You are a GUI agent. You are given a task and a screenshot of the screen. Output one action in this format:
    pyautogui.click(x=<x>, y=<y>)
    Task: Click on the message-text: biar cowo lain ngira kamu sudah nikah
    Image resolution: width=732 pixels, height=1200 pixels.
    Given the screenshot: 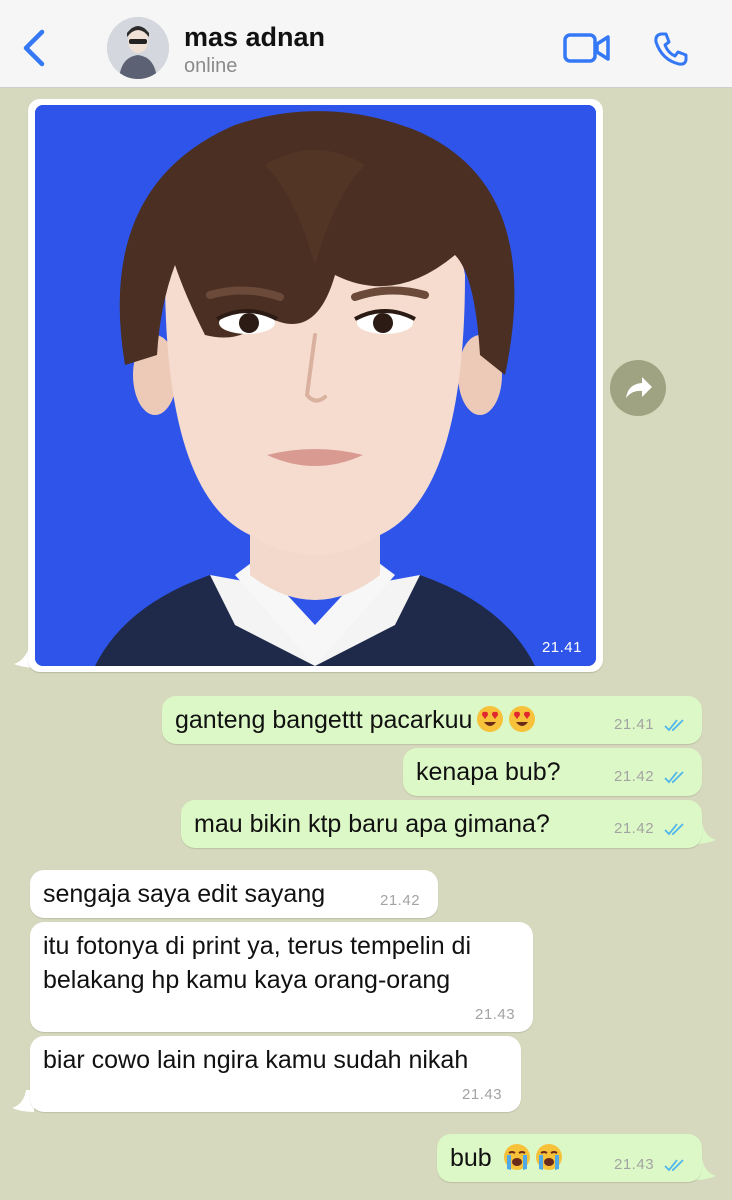 What is the action you would take?
    pyautogui.click(x=256, y=1060)
    